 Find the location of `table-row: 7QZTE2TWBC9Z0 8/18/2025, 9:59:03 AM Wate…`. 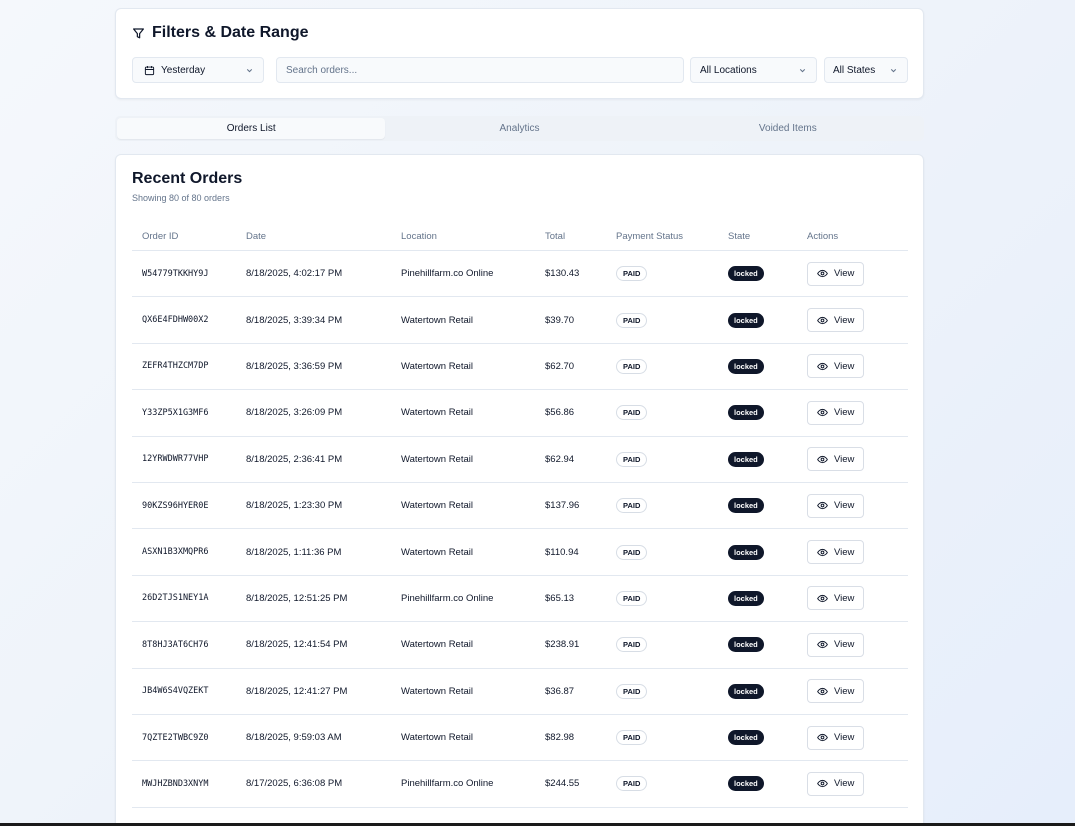

table-row: 7QZTE2TWBC9Z0 8/18/2025, 9:59:03 AM Wate… is located at coordinates (520, 738).